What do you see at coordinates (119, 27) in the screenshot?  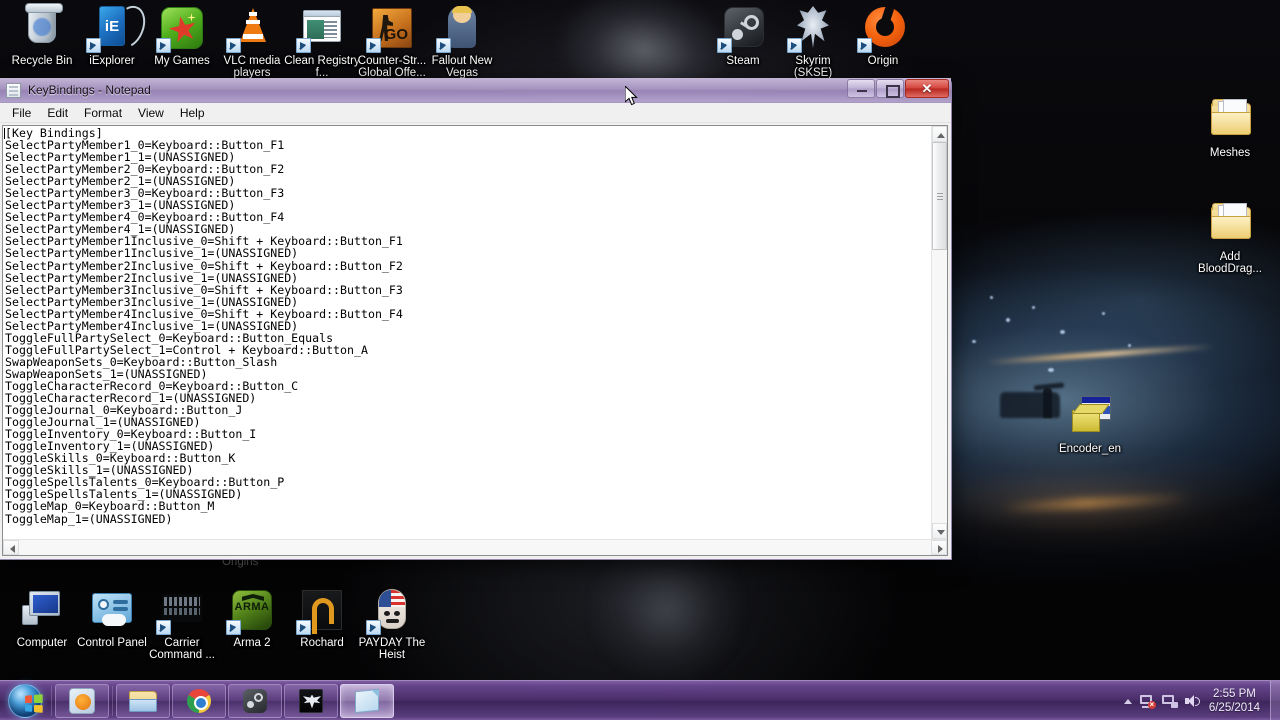 I see `iexplorer-icon` at bounding box center [119, 27].